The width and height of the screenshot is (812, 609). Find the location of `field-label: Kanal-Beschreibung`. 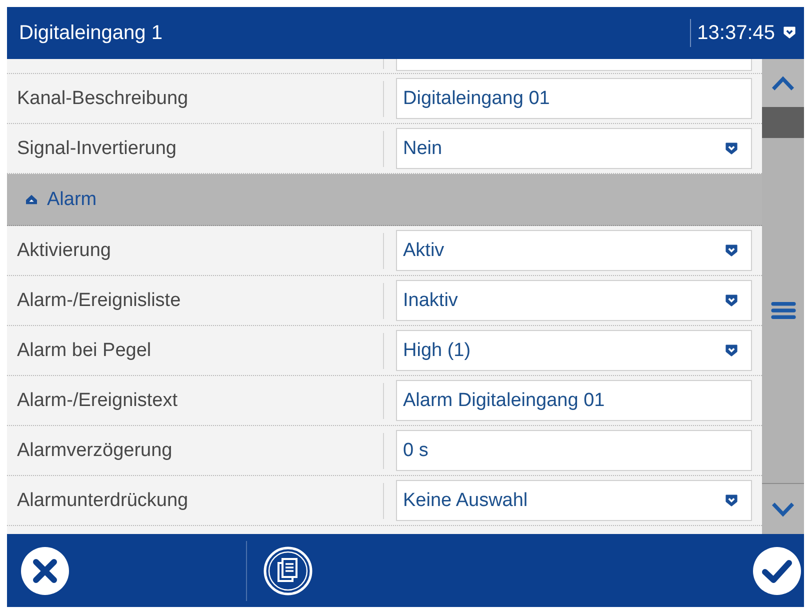

field-label: Kanal-Beschreibung is located at coordinates (102, 98).